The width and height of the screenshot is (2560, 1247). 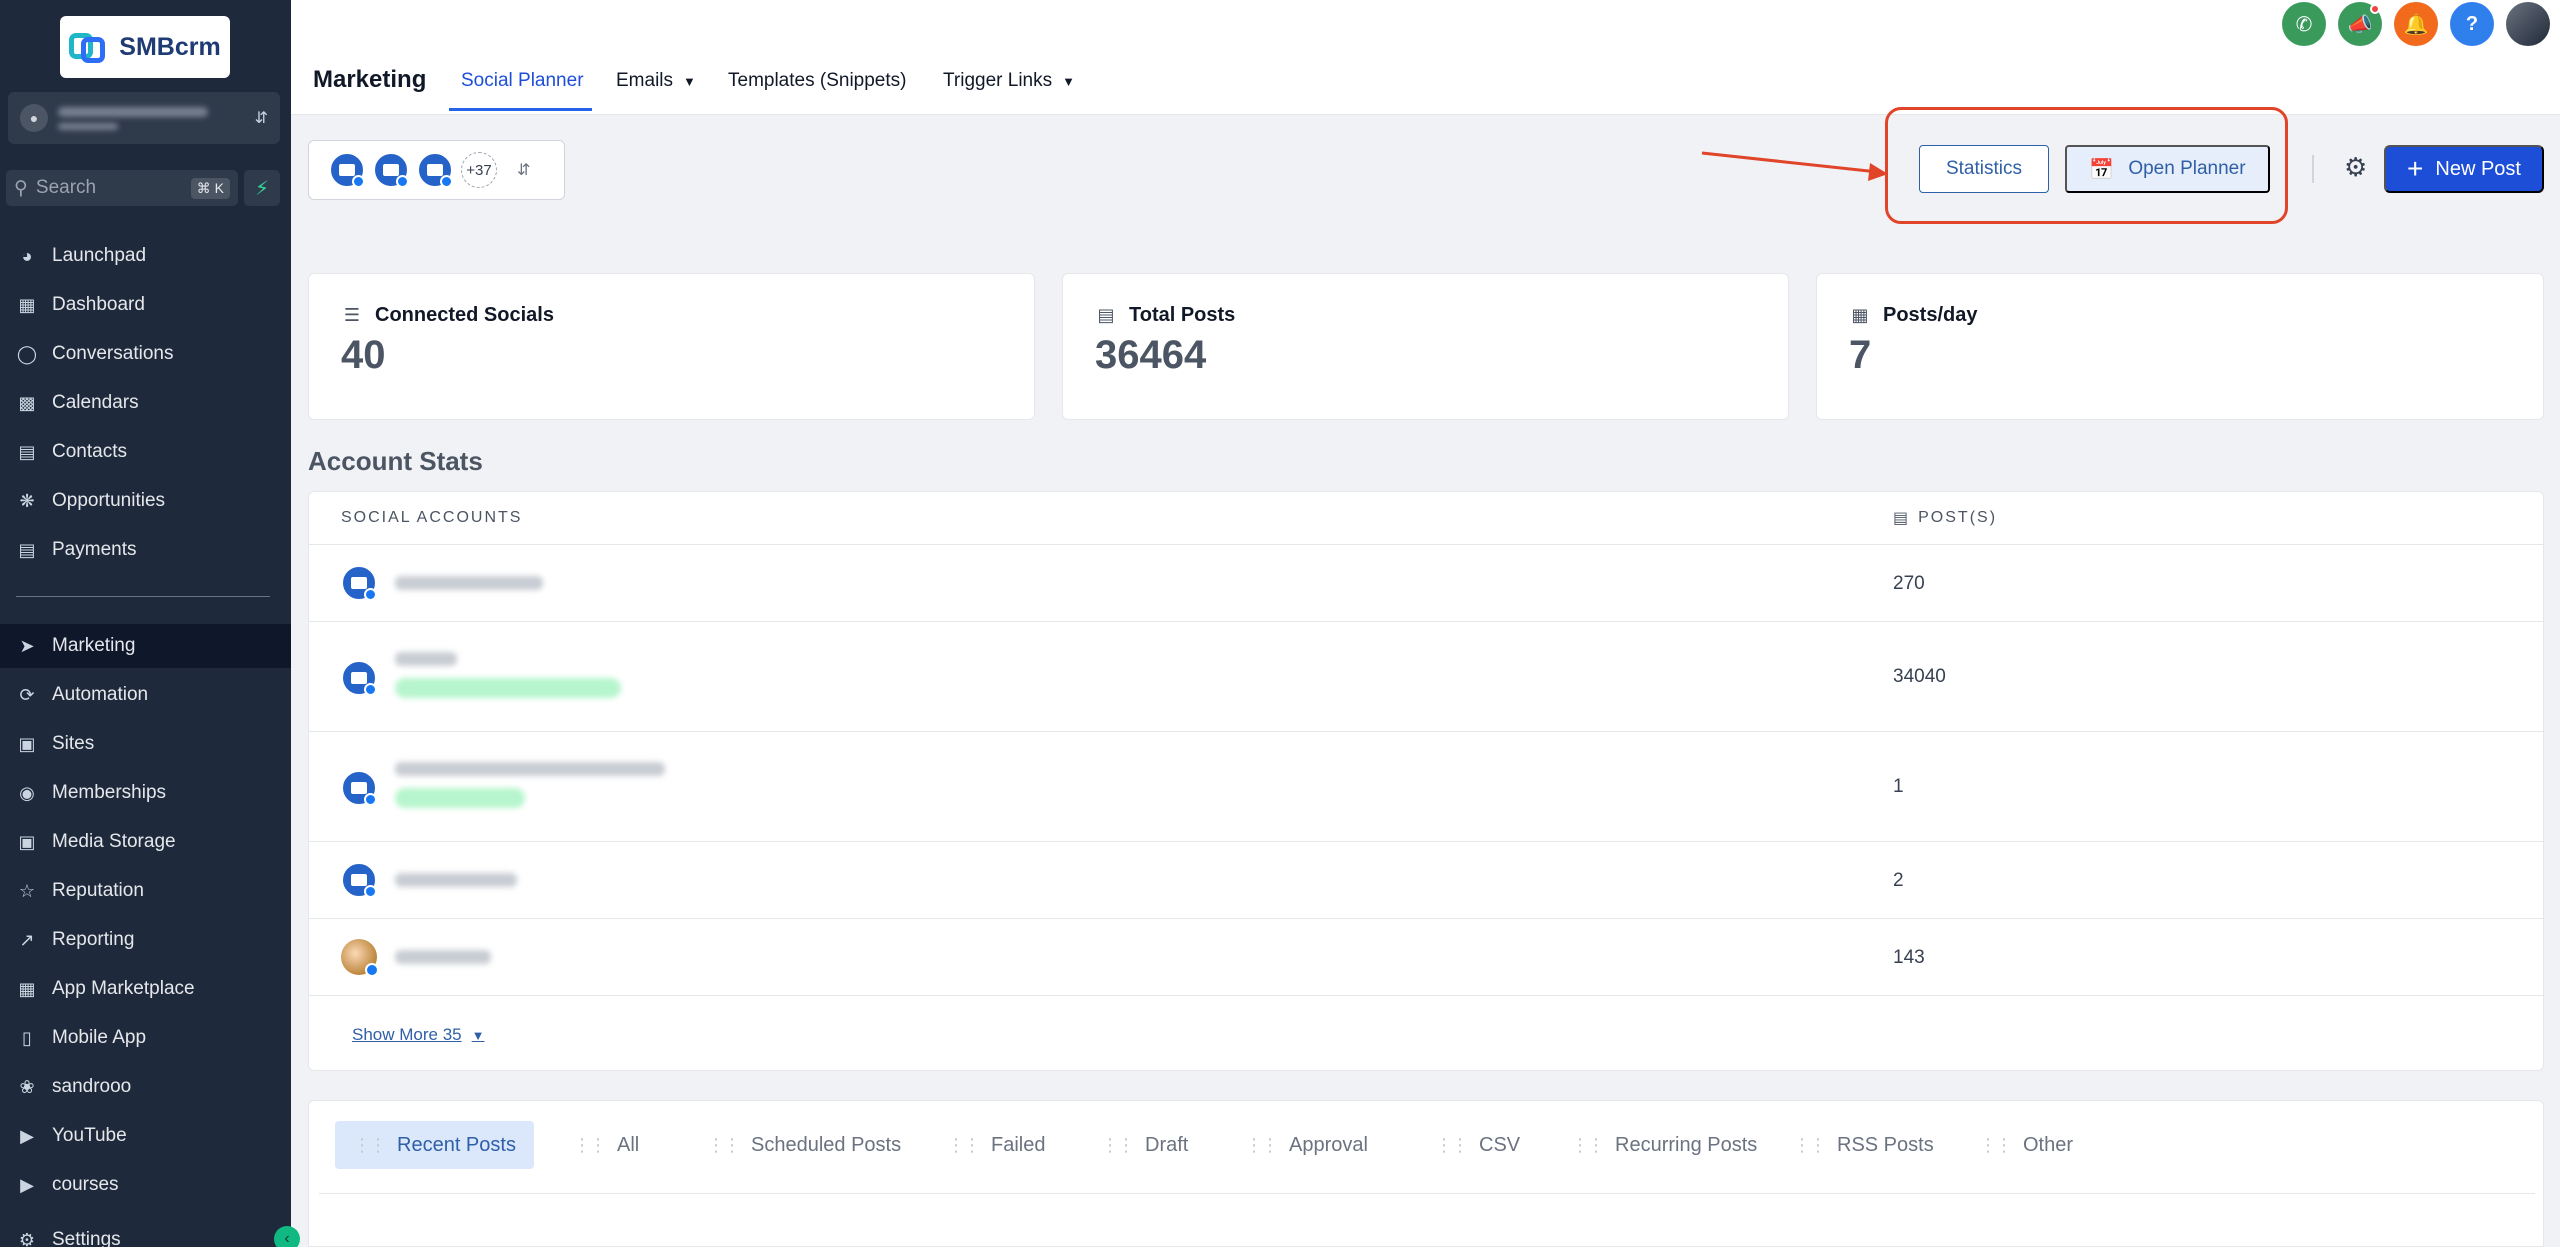 I want to click on tab-draft: ⋮⋮ Draft, so click(x=1144, y=1145).